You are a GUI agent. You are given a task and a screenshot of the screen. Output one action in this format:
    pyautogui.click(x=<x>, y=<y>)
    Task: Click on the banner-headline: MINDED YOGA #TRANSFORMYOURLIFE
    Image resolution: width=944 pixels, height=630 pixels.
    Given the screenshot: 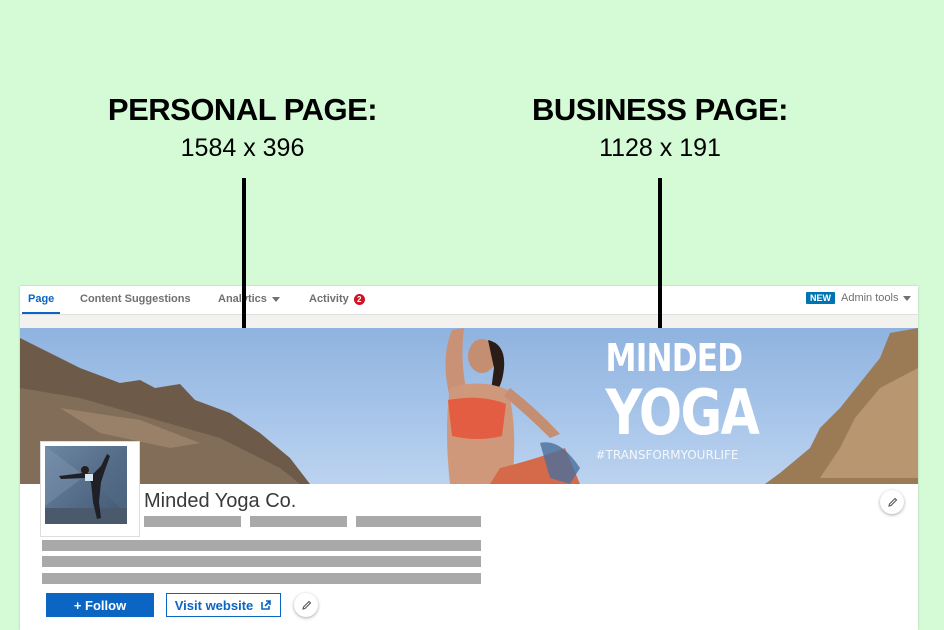 What is the action you would take?
    pyautogui.click(x=676, y=399)
    